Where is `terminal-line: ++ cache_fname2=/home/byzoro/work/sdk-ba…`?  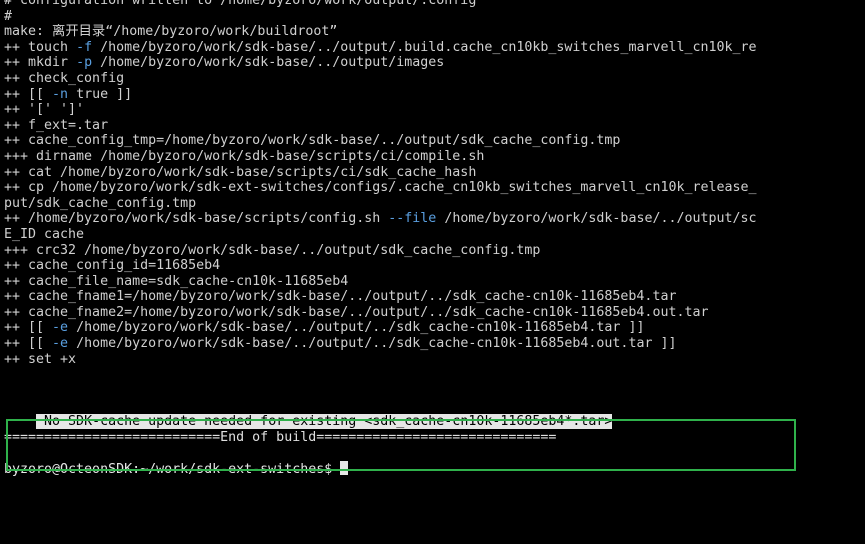
terminal-line: ++ cache_fname2=/home/byzoro/work/sdk-ba… is located at coordinates (434, 313).